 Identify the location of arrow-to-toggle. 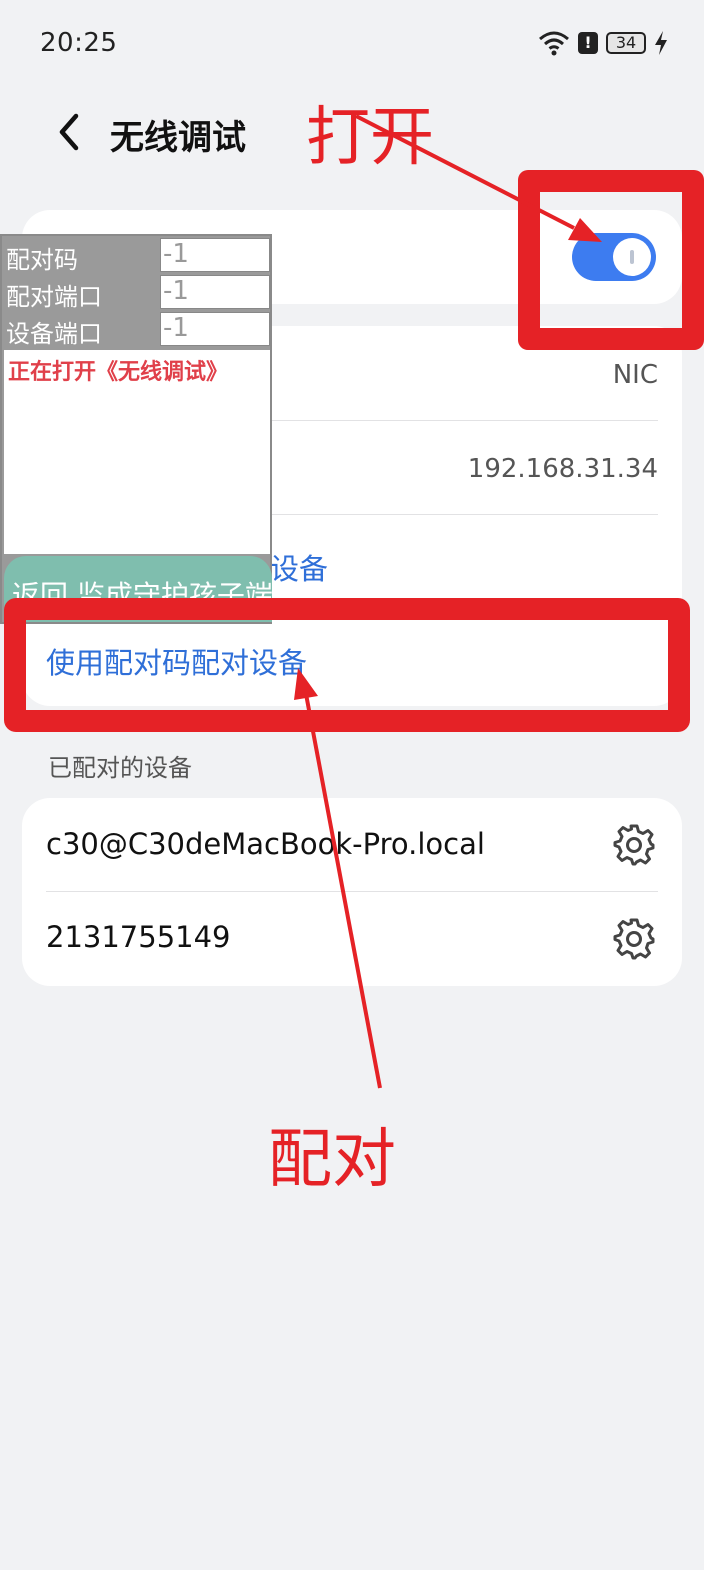
(478, 178).